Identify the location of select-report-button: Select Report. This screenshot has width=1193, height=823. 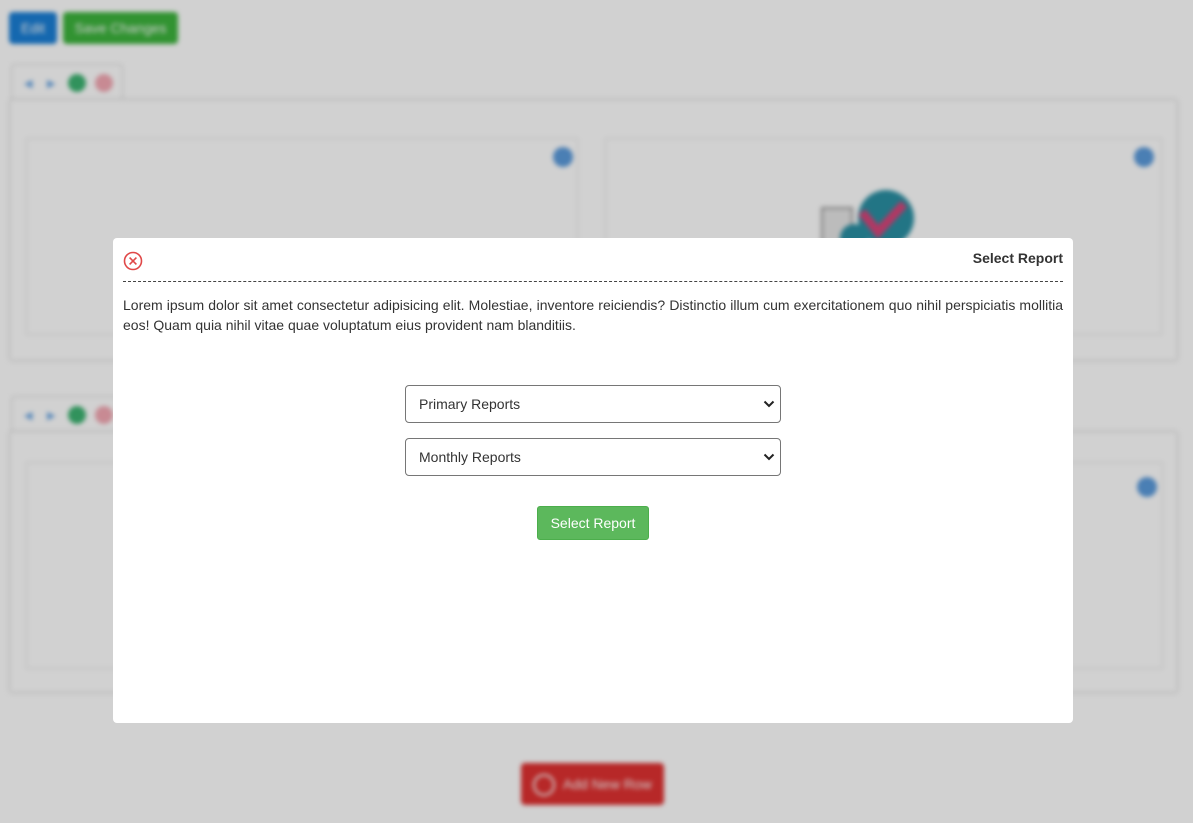
(593, 523).